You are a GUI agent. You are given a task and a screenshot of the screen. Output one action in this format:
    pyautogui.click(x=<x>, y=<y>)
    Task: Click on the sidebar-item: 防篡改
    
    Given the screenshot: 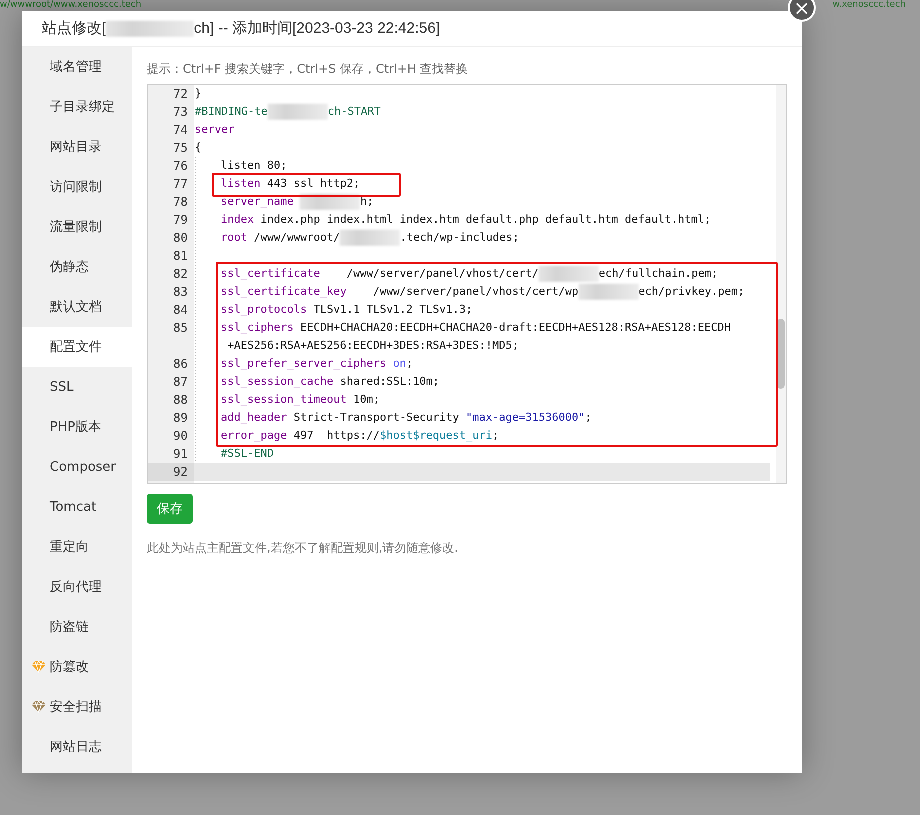 What is the action you would take?
    pyautogui.click(x=77, y=667)
    